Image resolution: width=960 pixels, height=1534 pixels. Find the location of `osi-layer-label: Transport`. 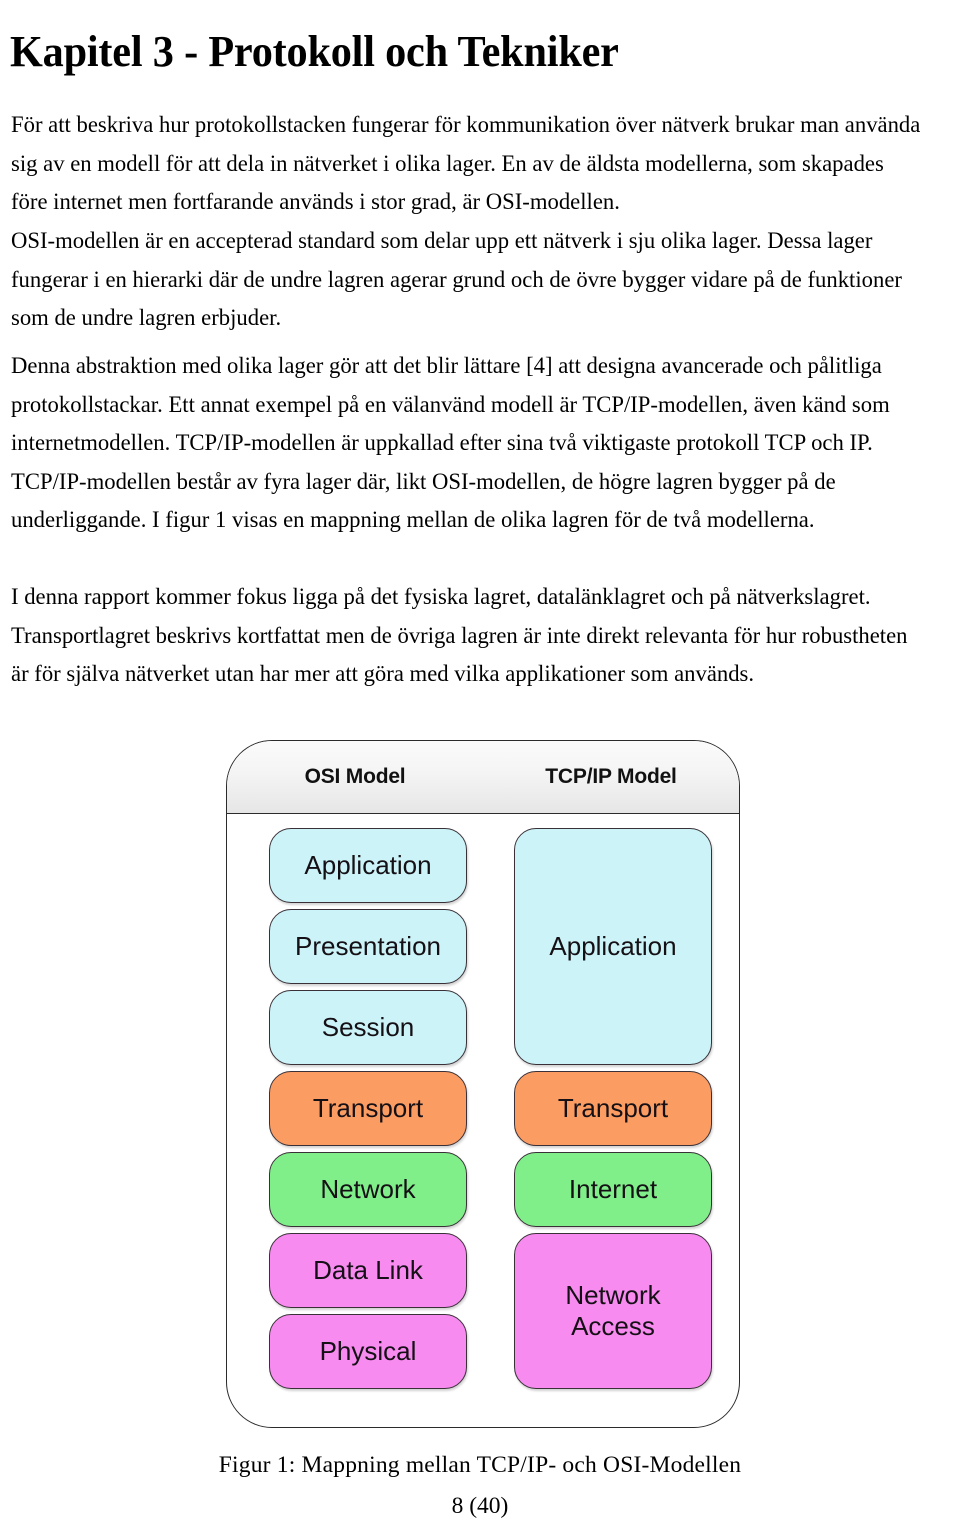

osi-layer-label: Transport is located at coordinates (368, 1108).